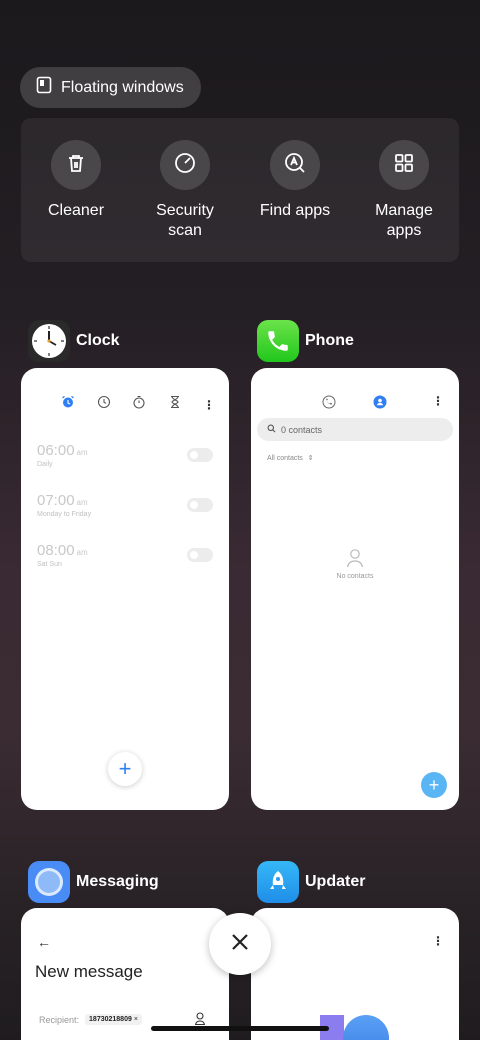  What do you see at coordinates (76, 165) in the screenshot?
I see `trash-icon` at bounding box center [76, 165].